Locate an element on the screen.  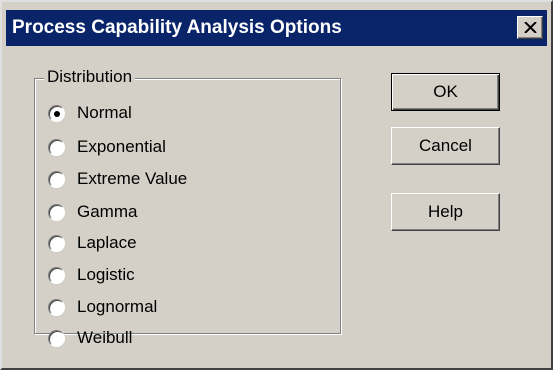
radio-gamma: Gamma is located at coordinates (92, 212).